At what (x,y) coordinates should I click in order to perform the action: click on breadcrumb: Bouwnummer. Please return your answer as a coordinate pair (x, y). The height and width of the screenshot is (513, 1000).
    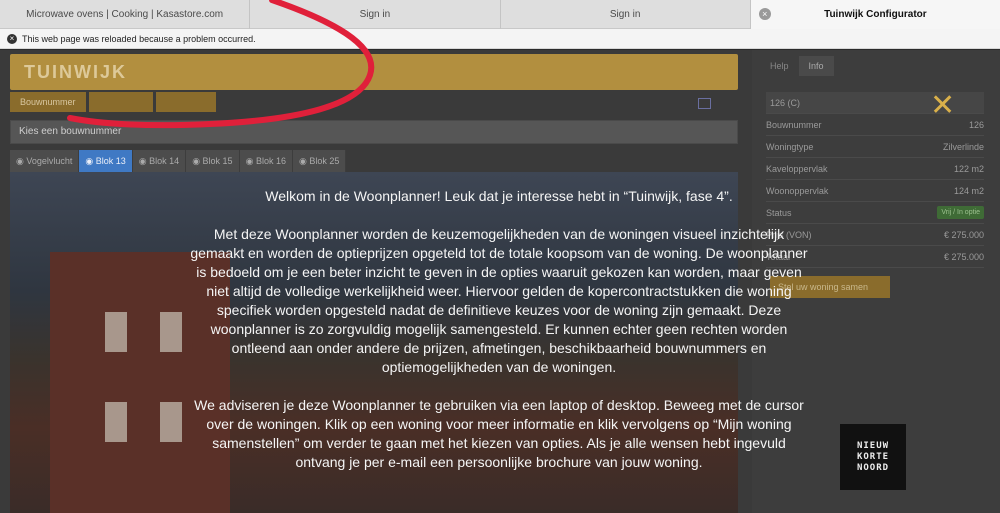
    Looking at the image, I should click on (113, 102).